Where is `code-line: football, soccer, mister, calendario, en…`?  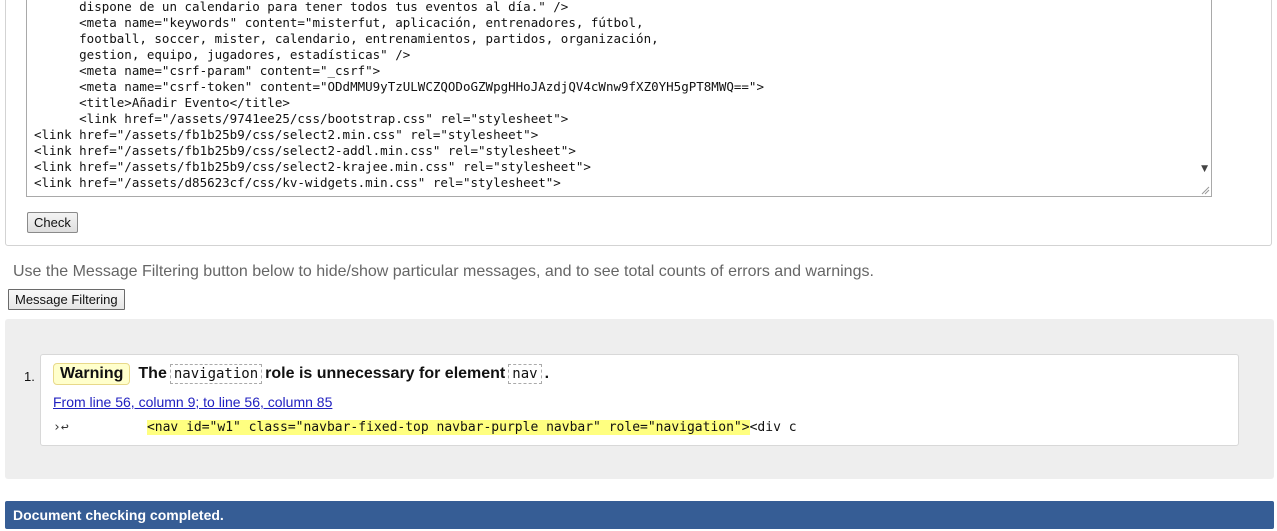 code-line: football, soccer, mister, calendario, en… is located at coordinates (346, 38).